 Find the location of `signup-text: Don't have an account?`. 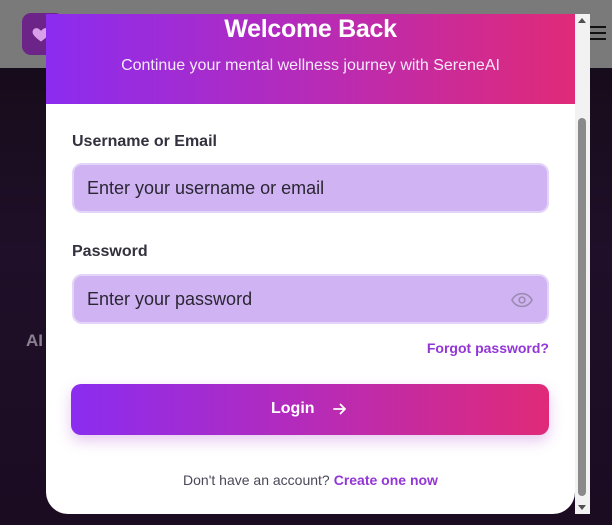

signup-text: Don't have an account? is located at coordinates (256, 480).